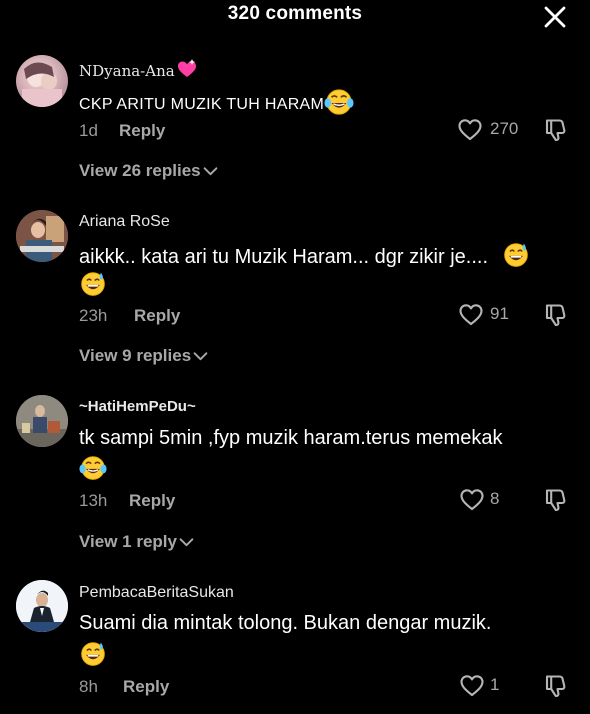  What do you see at coordinates (93, 500) in the screenshot?
I see `comment-timestamp: 13h` at bounding box center [93, 500].